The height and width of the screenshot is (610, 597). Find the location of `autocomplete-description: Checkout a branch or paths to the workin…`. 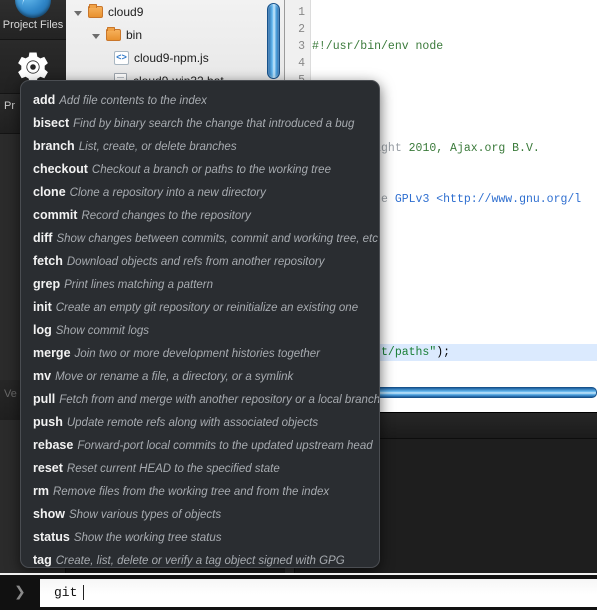

autocomplete-description: Checkout a branch or paths to the workin… is located at coordinates (211, 170).